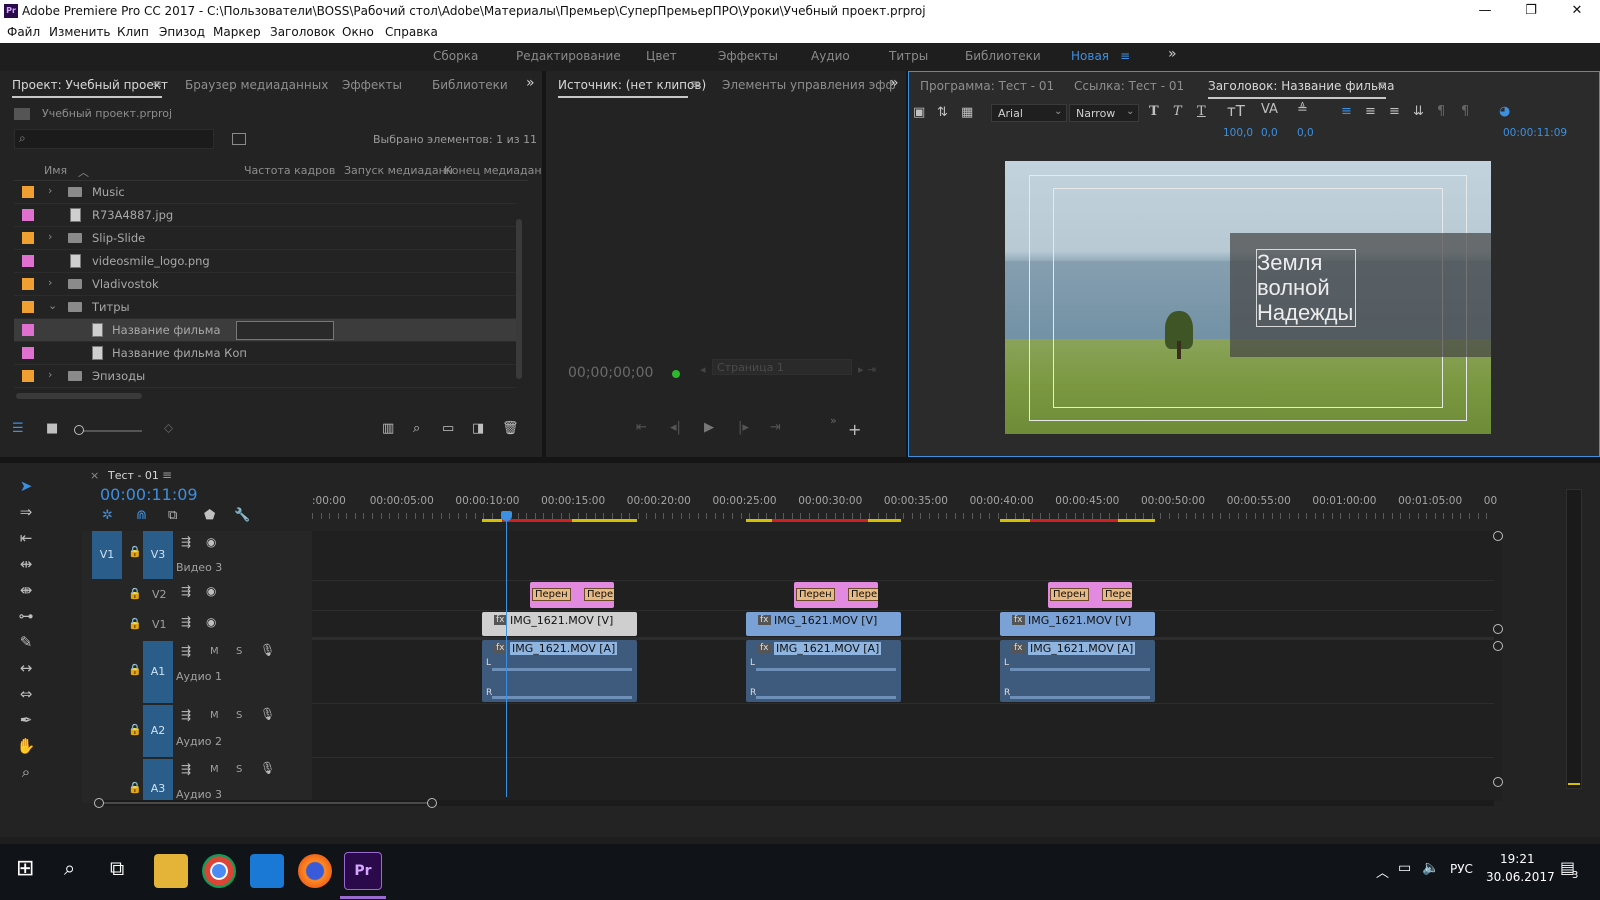 This screenshot has height=900, width=1600. I want to click on rate-stretch-tool-icon: ⇼, so click(26, 590).